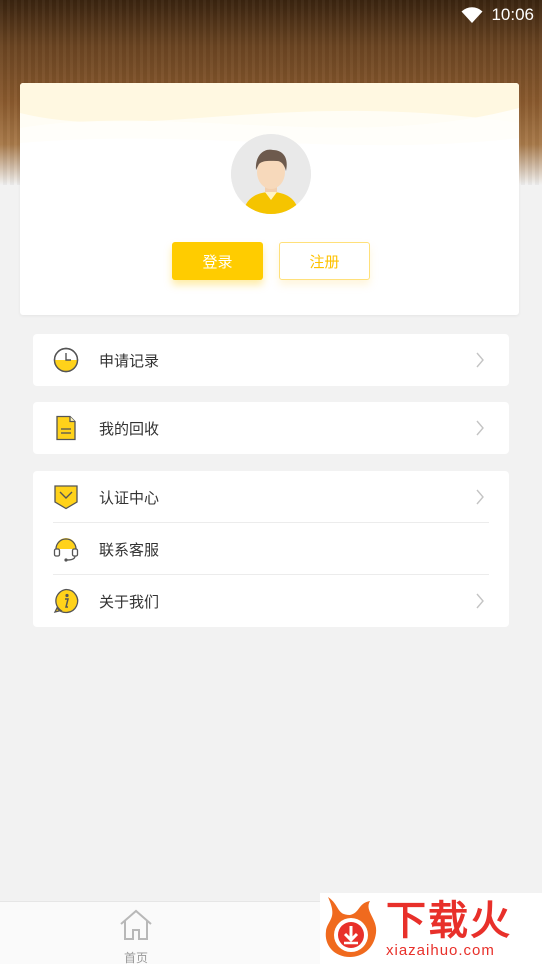 This screenshot has height=964, width=542. I want to click on home-icon, so click(136, 927).